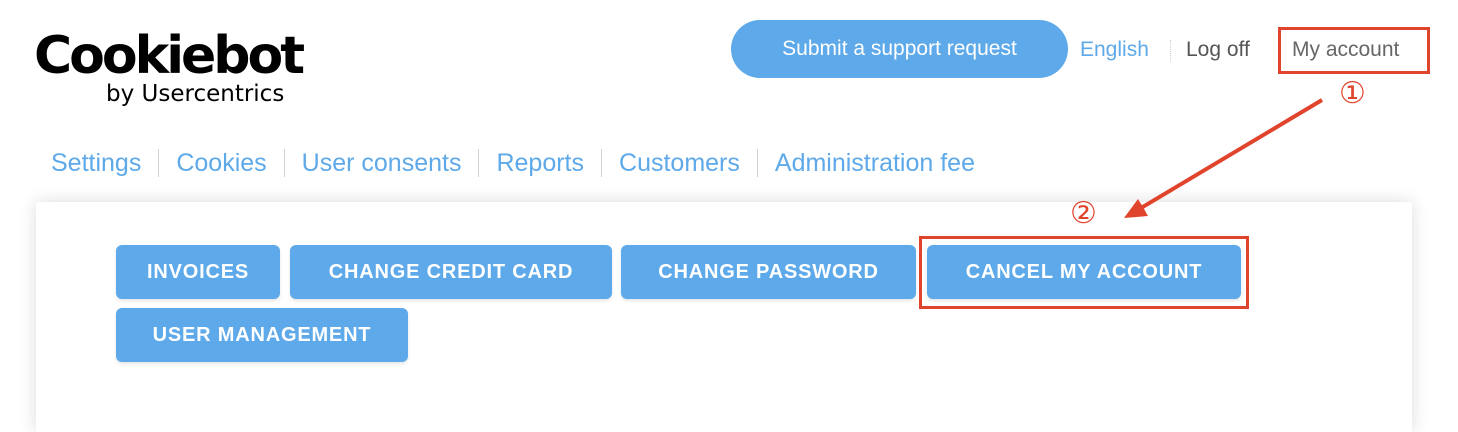  What do you see at coordinates (1224, 158) in the screenshot?
I see `annotation-arrow-icon` at bounding box center [1224, 158].